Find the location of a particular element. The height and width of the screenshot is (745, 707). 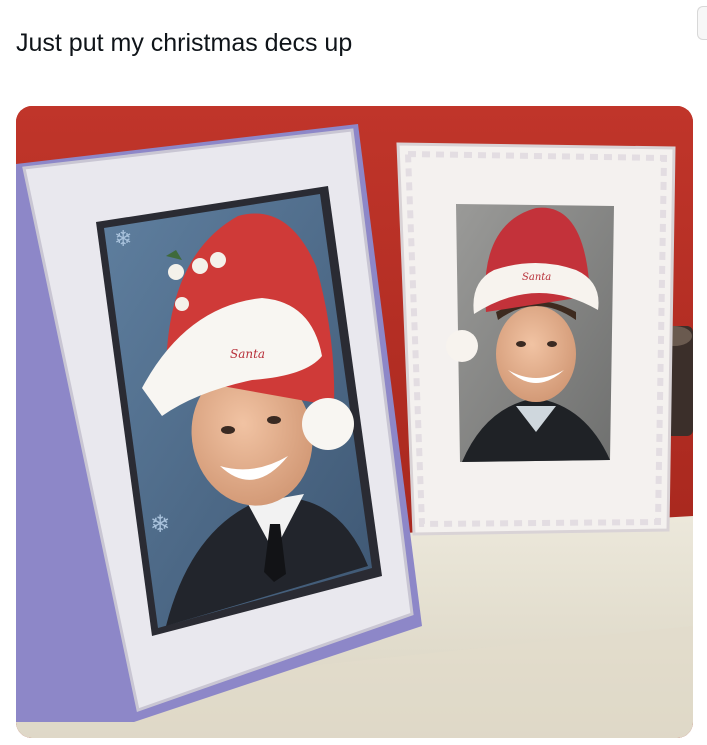

post-caption: Just put my christmas decs up is located at coordinates (184, 43).